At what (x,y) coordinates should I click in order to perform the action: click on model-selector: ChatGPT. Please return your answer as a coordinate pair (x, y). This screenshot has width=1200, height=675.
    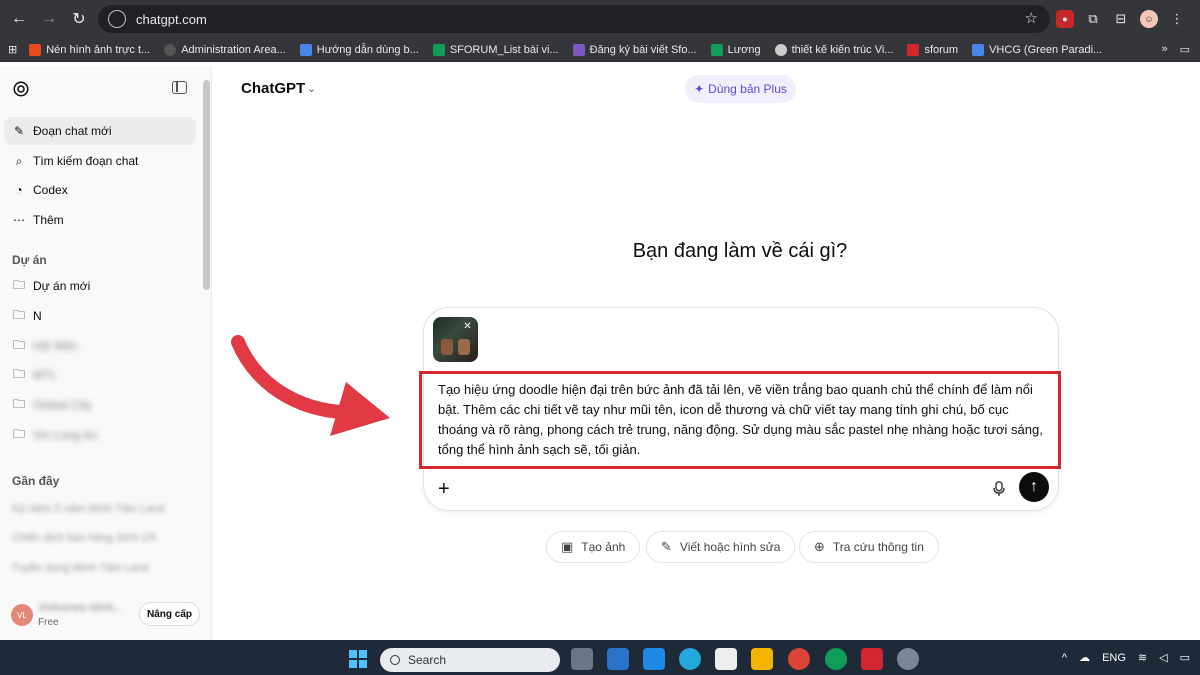
    Looking at the image, I should click on (273, 88).